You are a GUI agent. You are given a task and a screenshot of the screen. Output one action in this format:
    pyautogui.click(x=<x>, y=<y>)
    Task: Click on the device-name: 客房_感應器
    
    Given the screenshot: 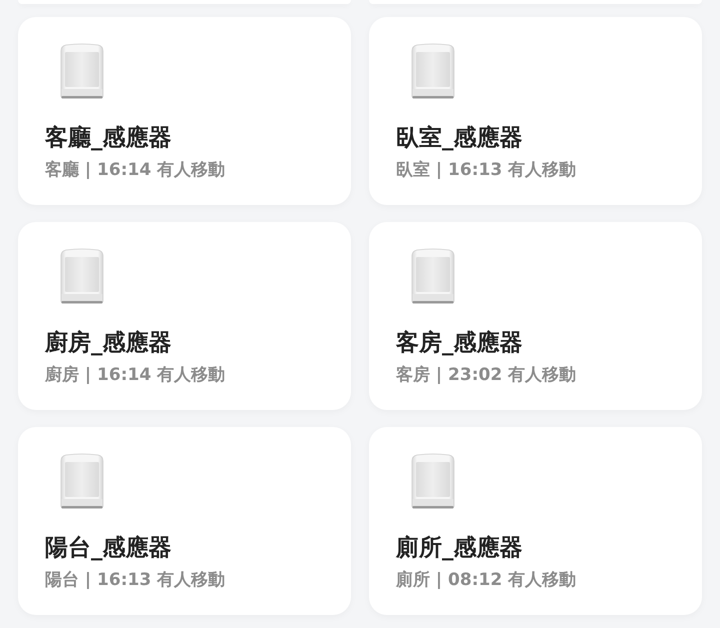 What is the action you would take?
    pyautogui.click(x=459, y=343)
    